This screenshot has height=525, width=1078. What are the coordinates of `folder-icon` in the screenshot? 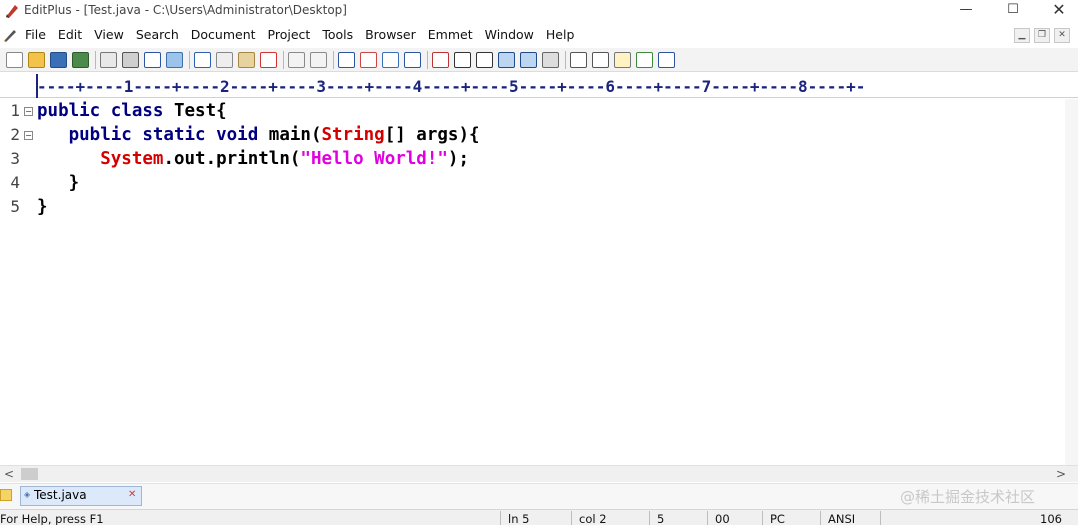 It's located at (6, 495).